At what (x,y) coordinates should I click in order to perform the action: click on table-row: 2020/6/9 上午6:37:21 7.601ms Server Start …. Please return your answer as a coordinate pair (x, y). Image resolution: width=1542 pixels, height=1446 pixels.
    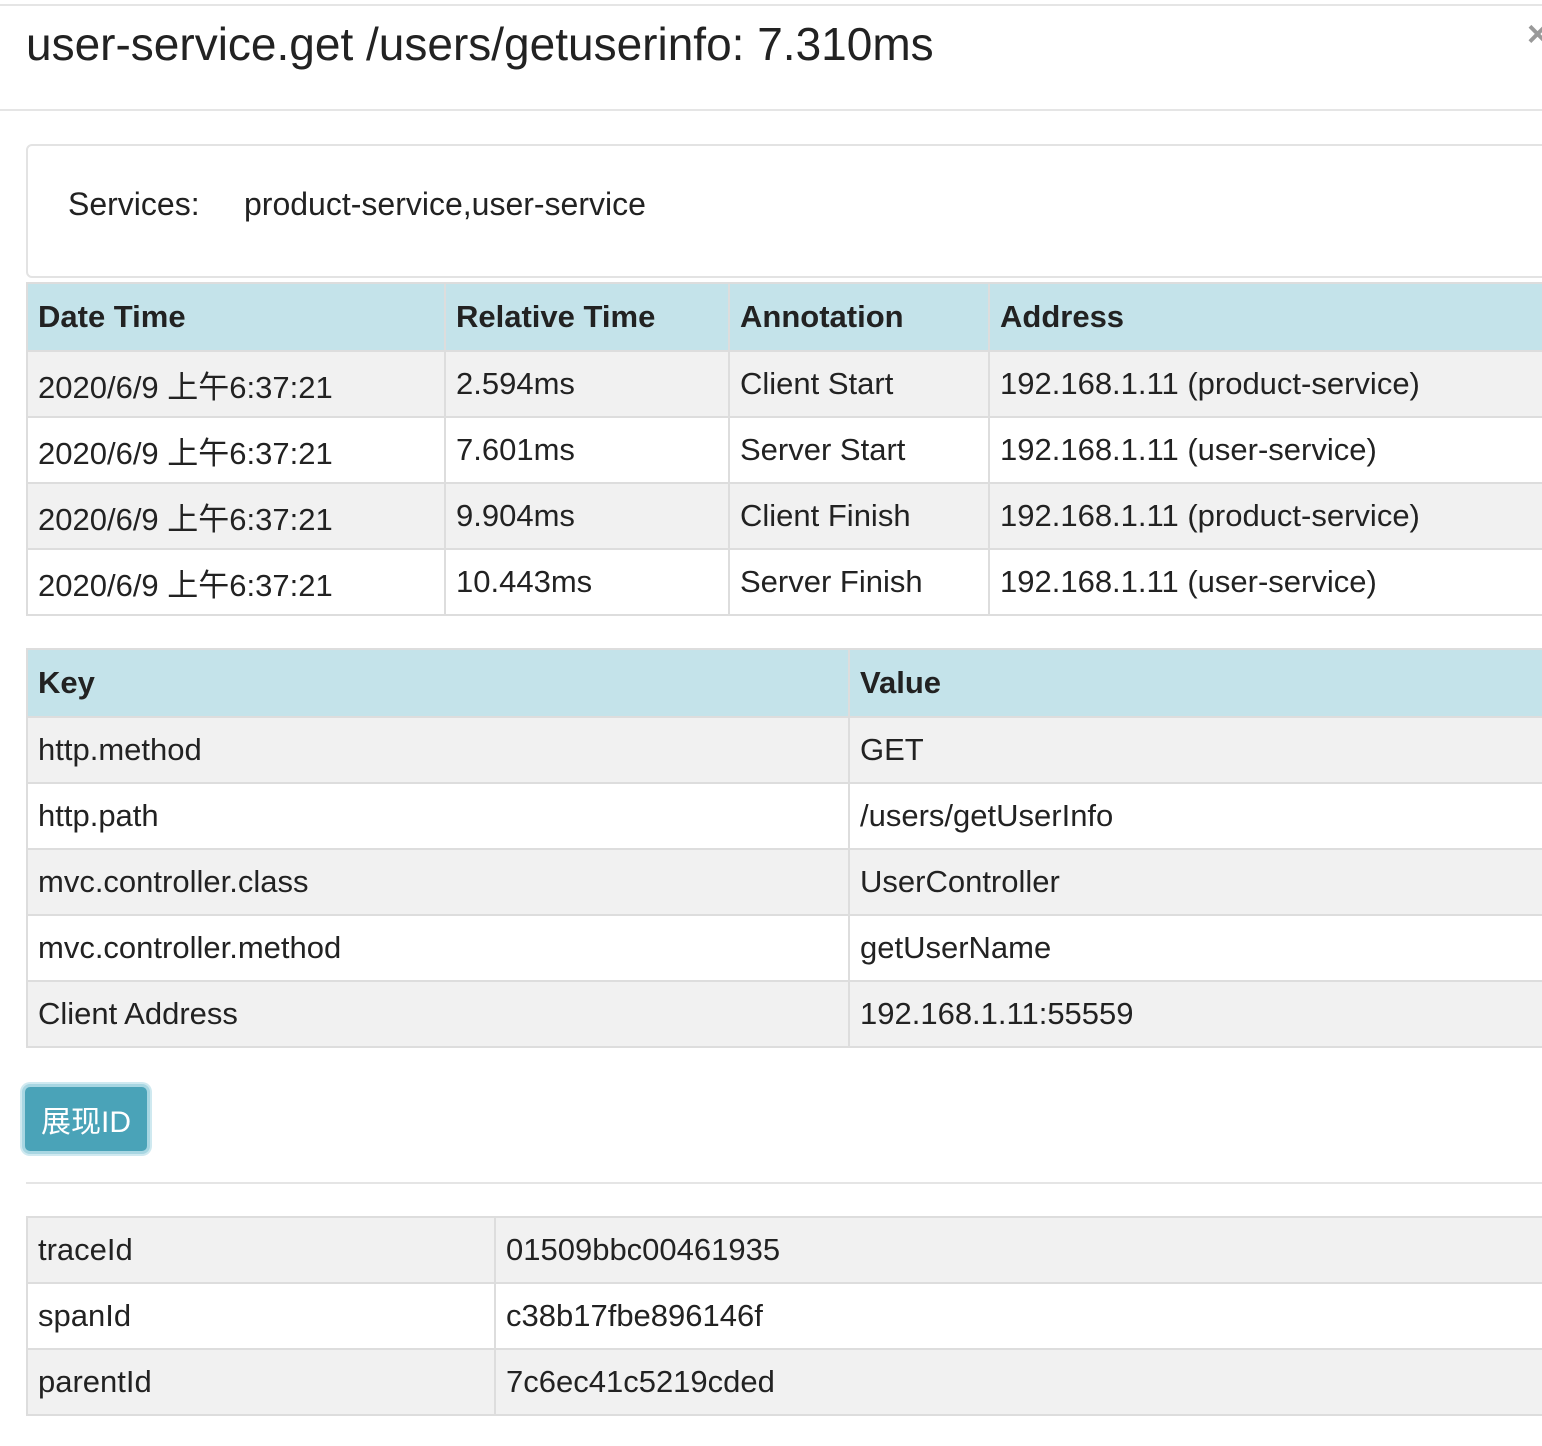
    Looking at the image, I should click on (784, 450).